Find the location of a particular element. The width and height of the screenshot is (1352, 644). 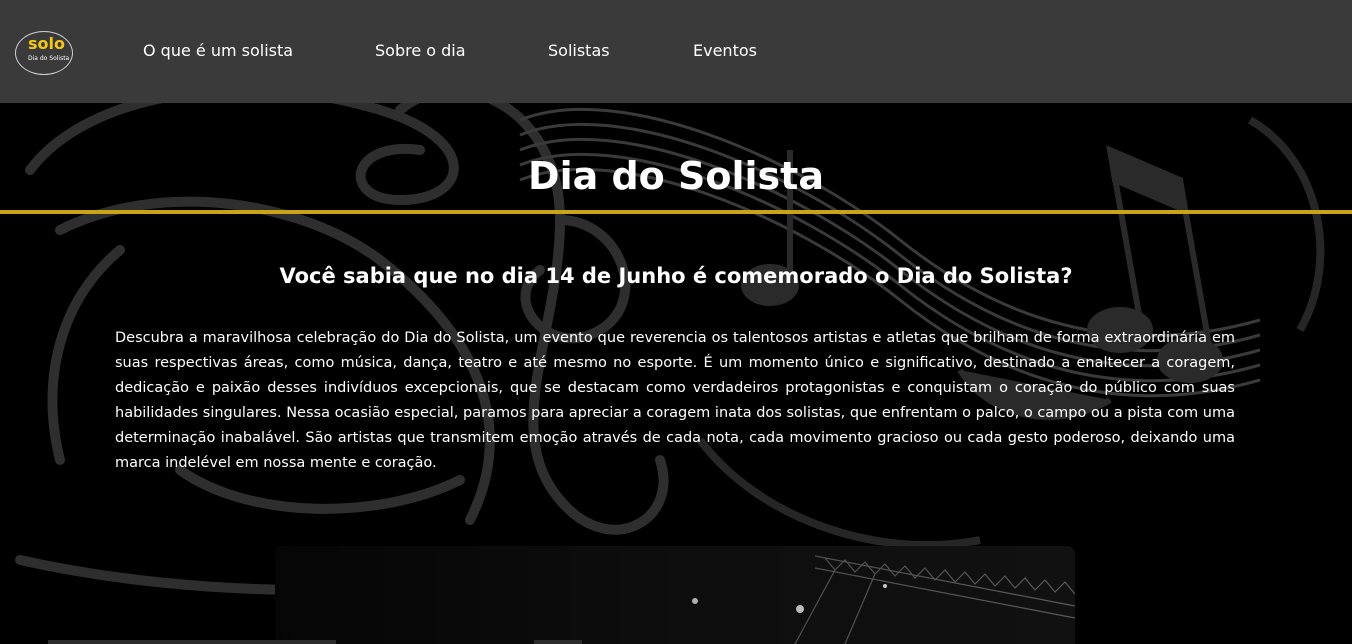

nav-link-eventos: Eventos is located at coordinates (725, 50).